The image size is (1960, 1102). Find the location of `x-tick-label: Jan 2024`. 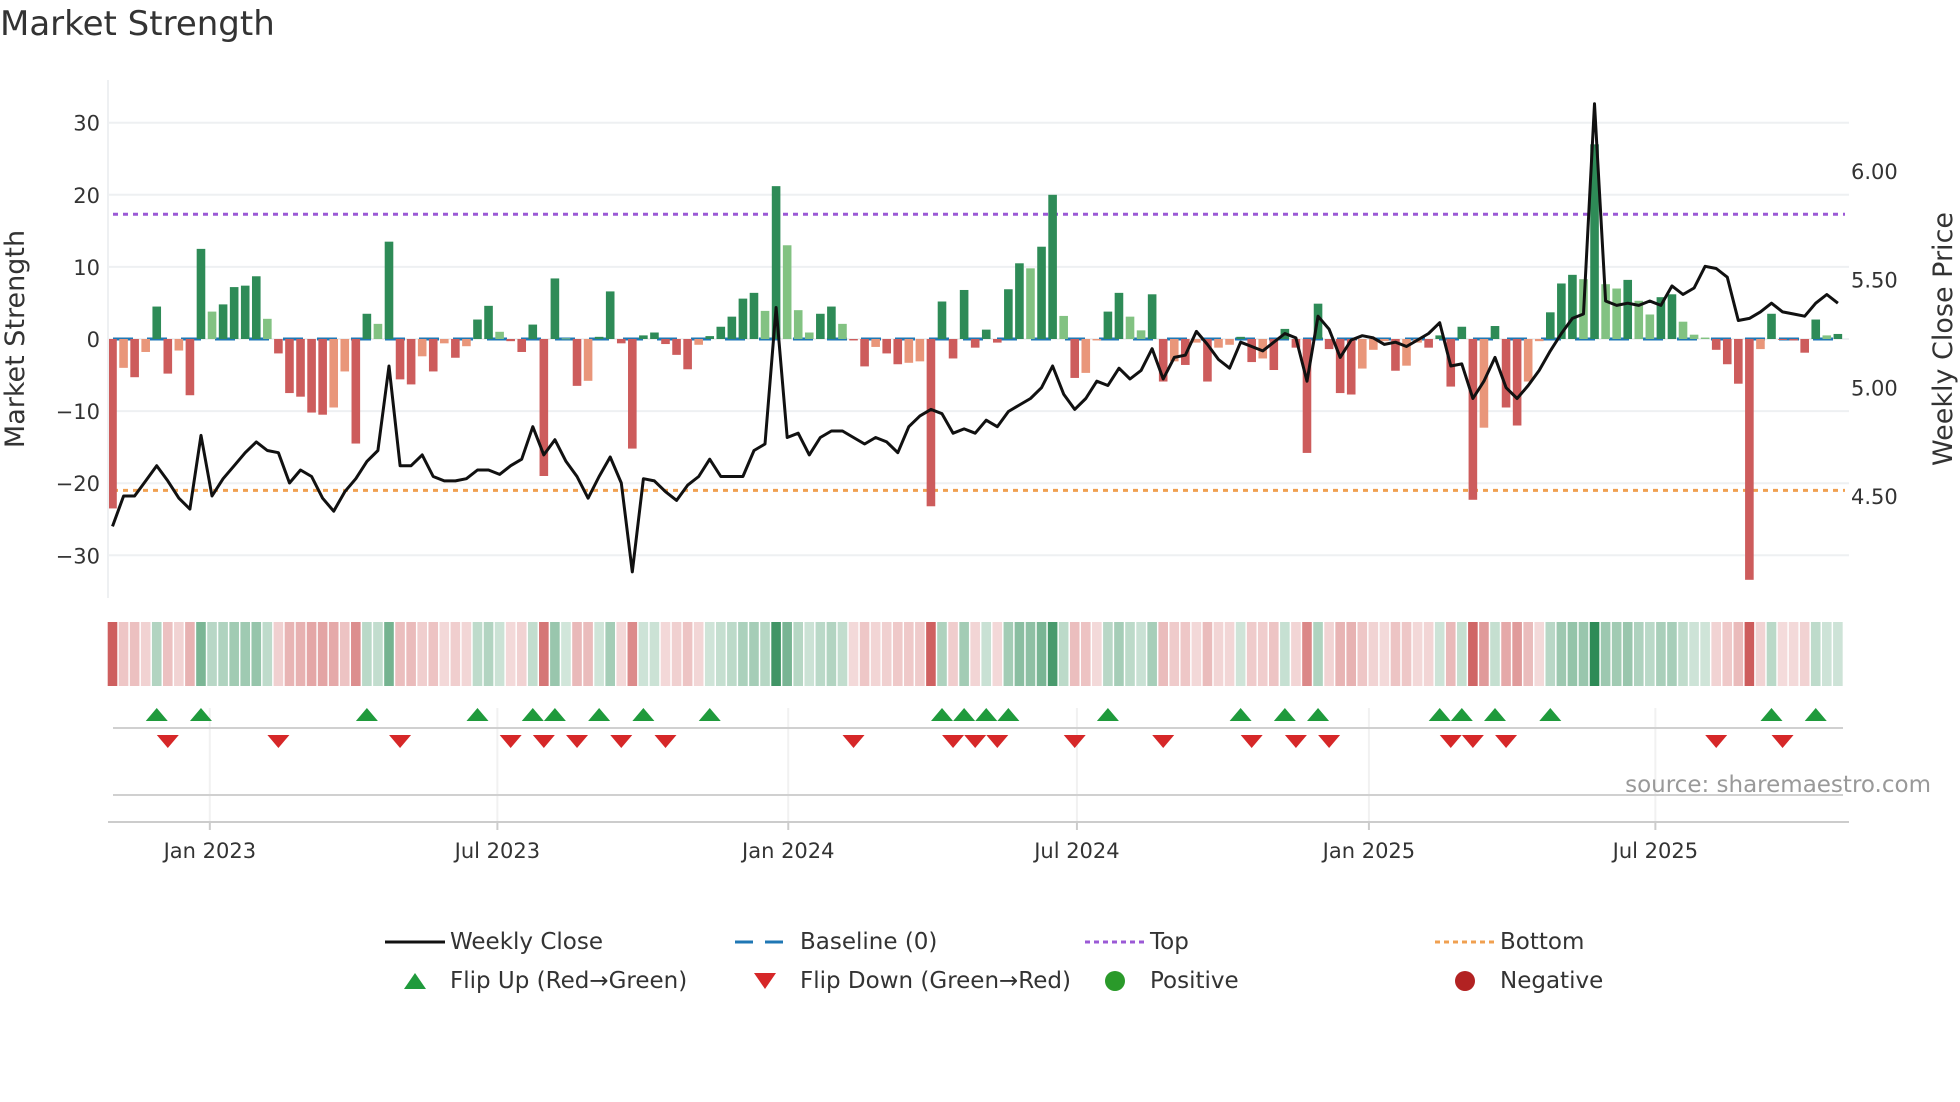

x-tick-label: Jan 2024 is located at coordinates (787, 851).